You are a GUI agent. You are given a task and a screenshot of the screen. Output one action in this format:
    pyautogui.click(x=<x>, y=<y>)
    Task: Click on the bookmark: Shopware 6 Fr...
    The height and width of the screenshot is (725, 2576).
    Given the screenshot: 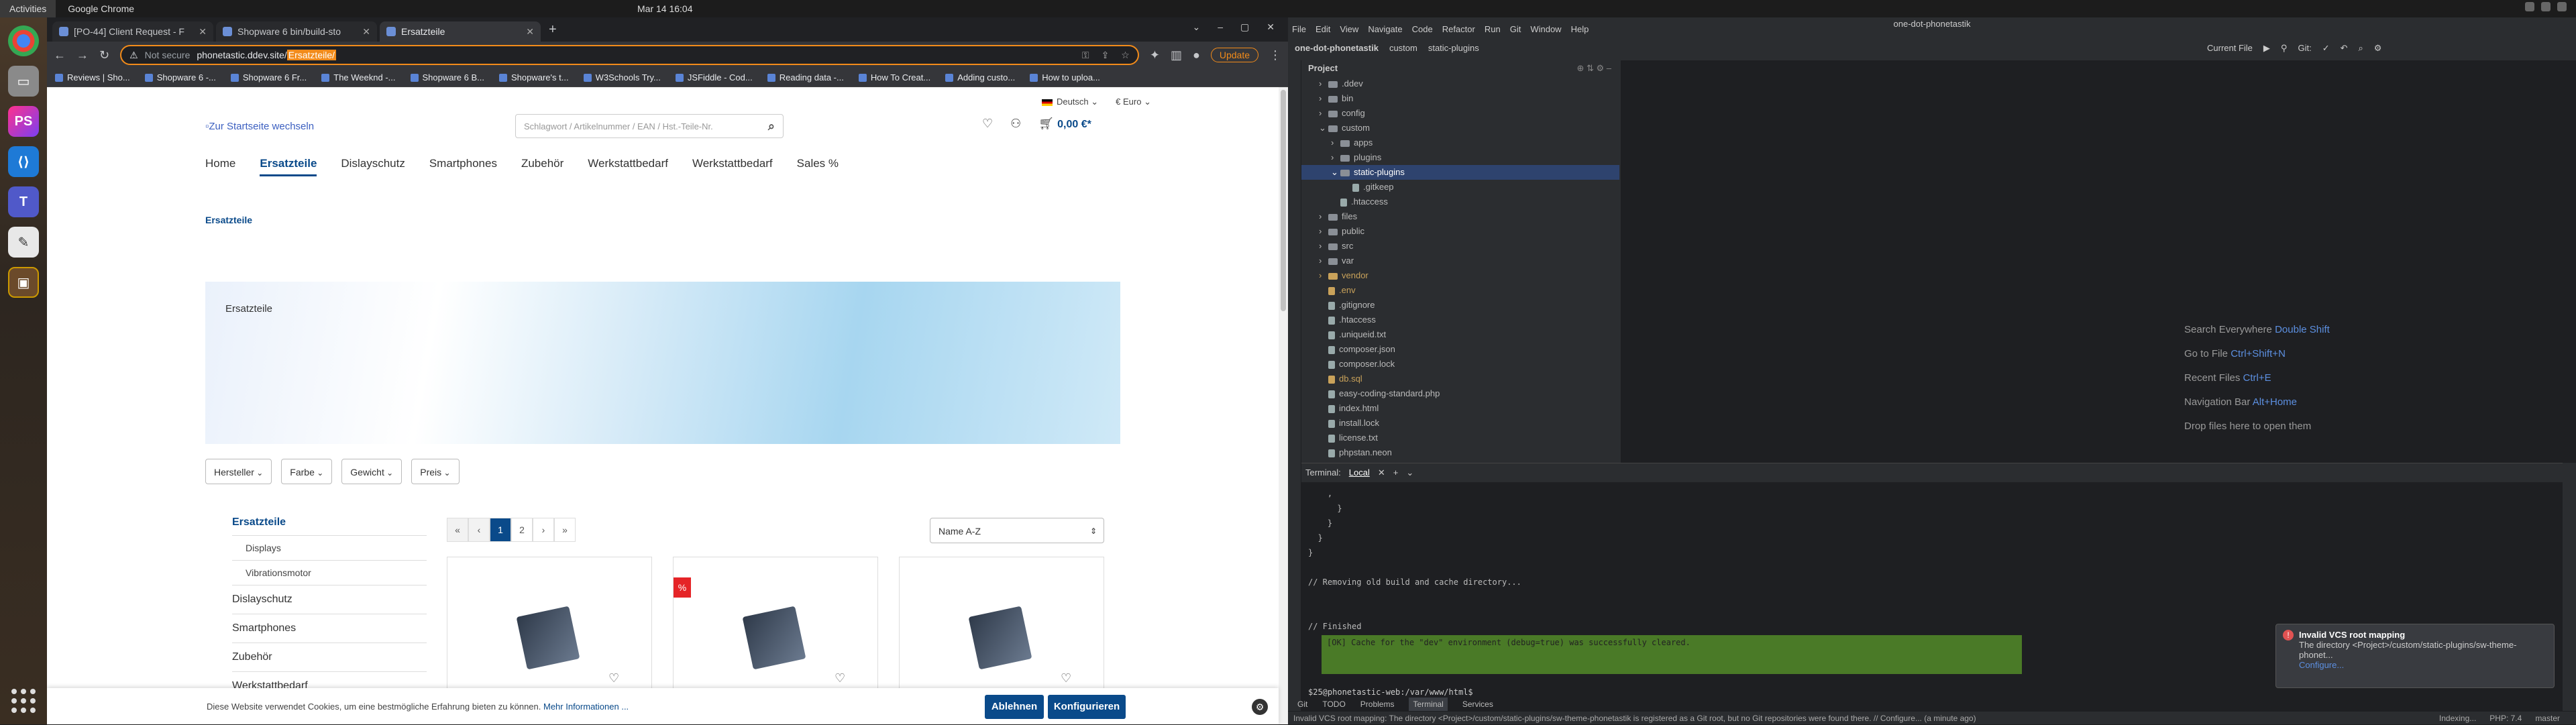 What is the action you would take?
    pyautogui.click(x=269, y=77)
    